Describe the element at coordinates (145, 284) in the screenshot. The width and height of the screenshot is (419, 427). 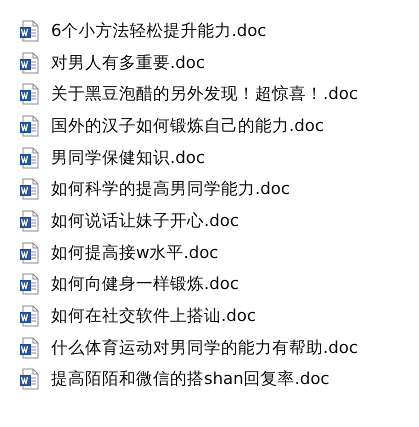
I see `file-name: 如何向健身一样锻炼.doc` at that location.